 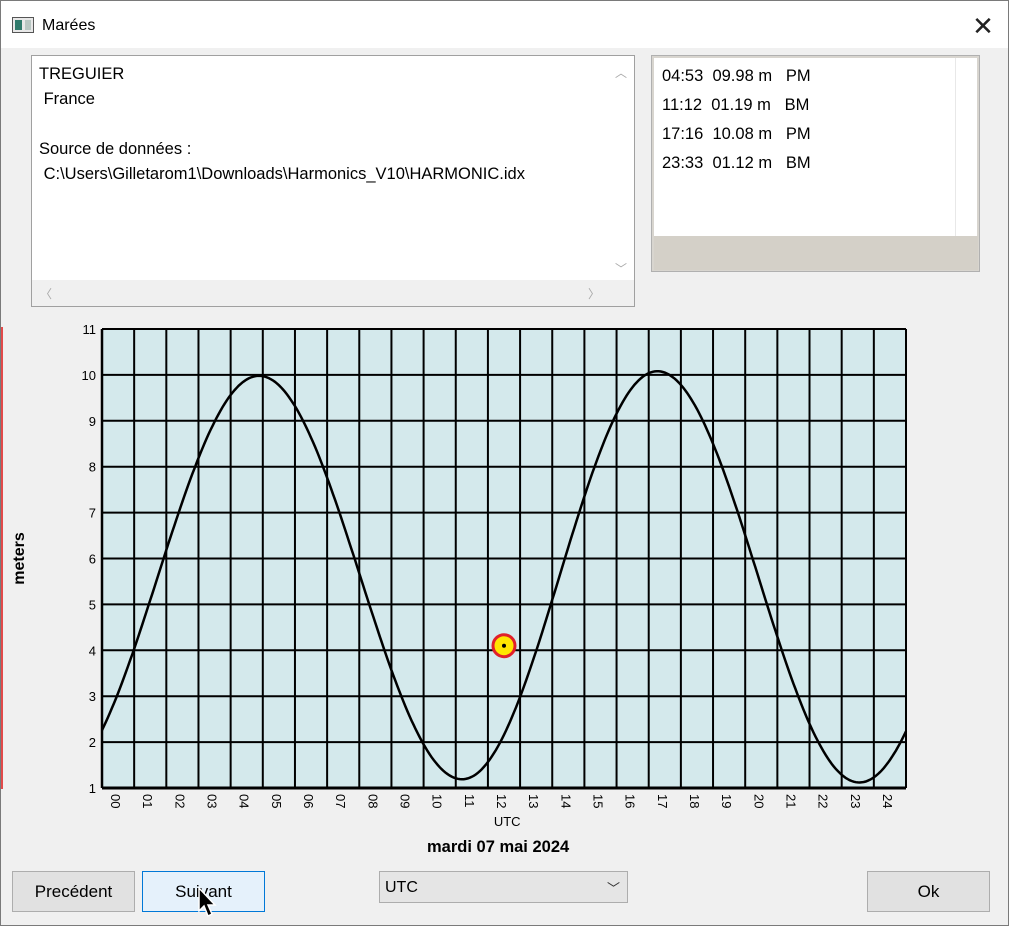 I want to click on x-tick-label: 06, so click(x=308, y=801).